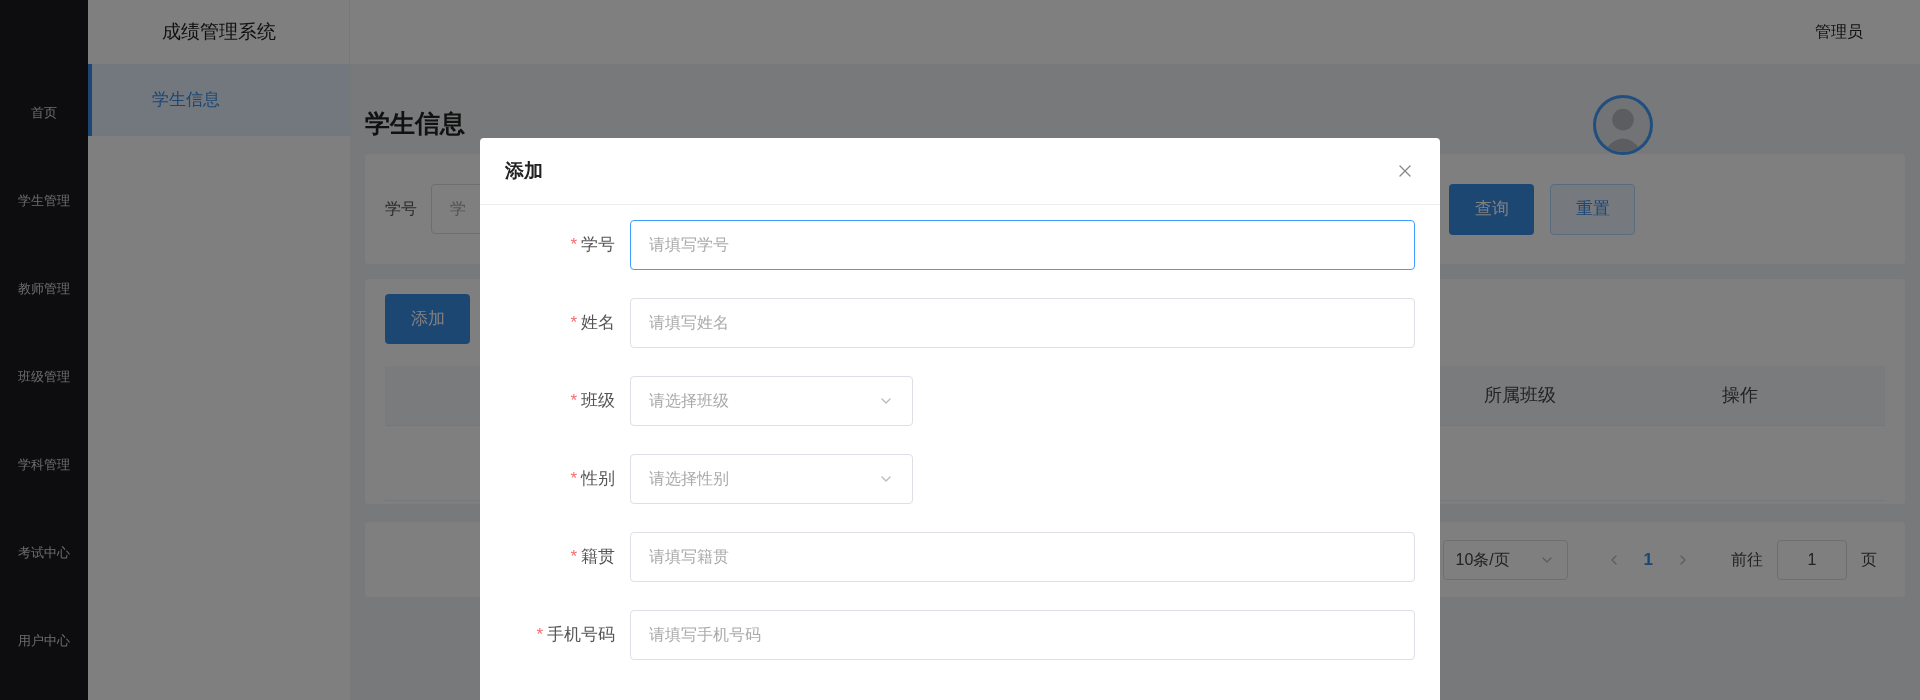 The width and height of the screenshot is (1920, 700). I want to click on search-button: 查询, so click(1491, 209).